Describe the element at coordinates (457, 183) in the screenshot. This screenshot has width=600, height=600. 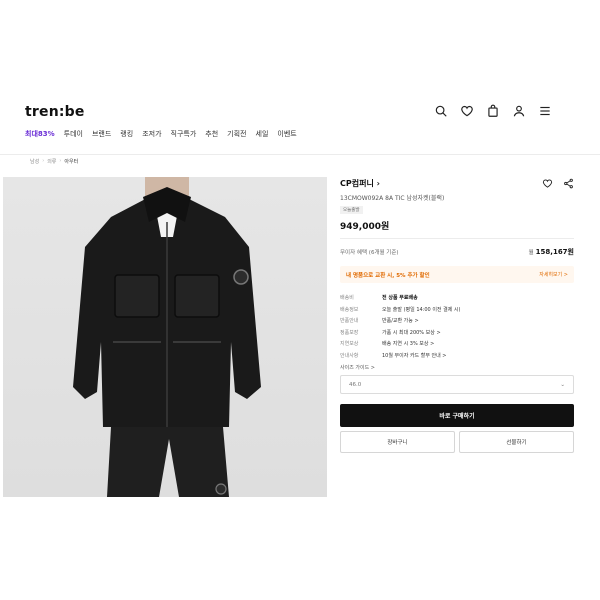
I see `brand-row: CP컴퍼니 ›` at that location.